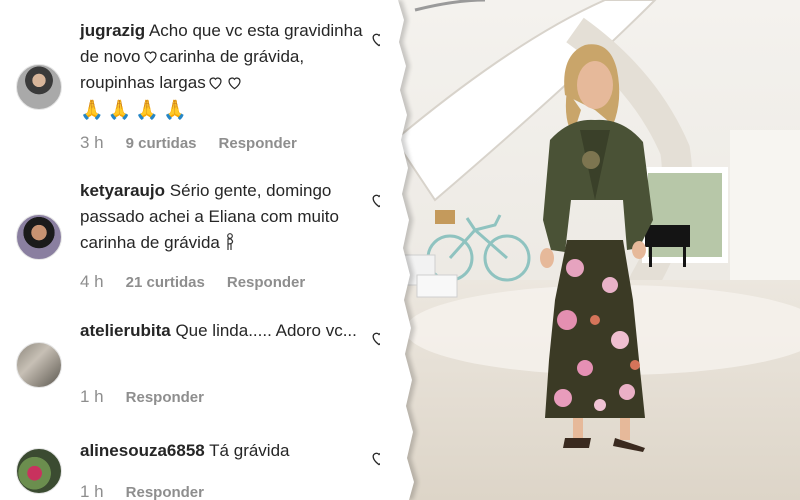  What do you see at coordinates (112, 30) in the screenshot?
I see `comment-username: jugrazig` at bounding box center [112, 30].